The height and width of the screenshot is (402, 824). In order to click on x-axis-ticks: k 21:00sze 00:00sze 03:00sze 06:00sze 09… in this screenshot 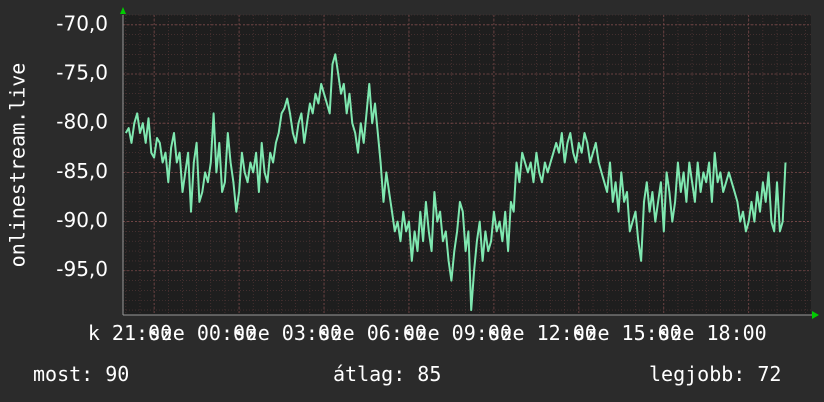, I will do `click(427, 333)`.